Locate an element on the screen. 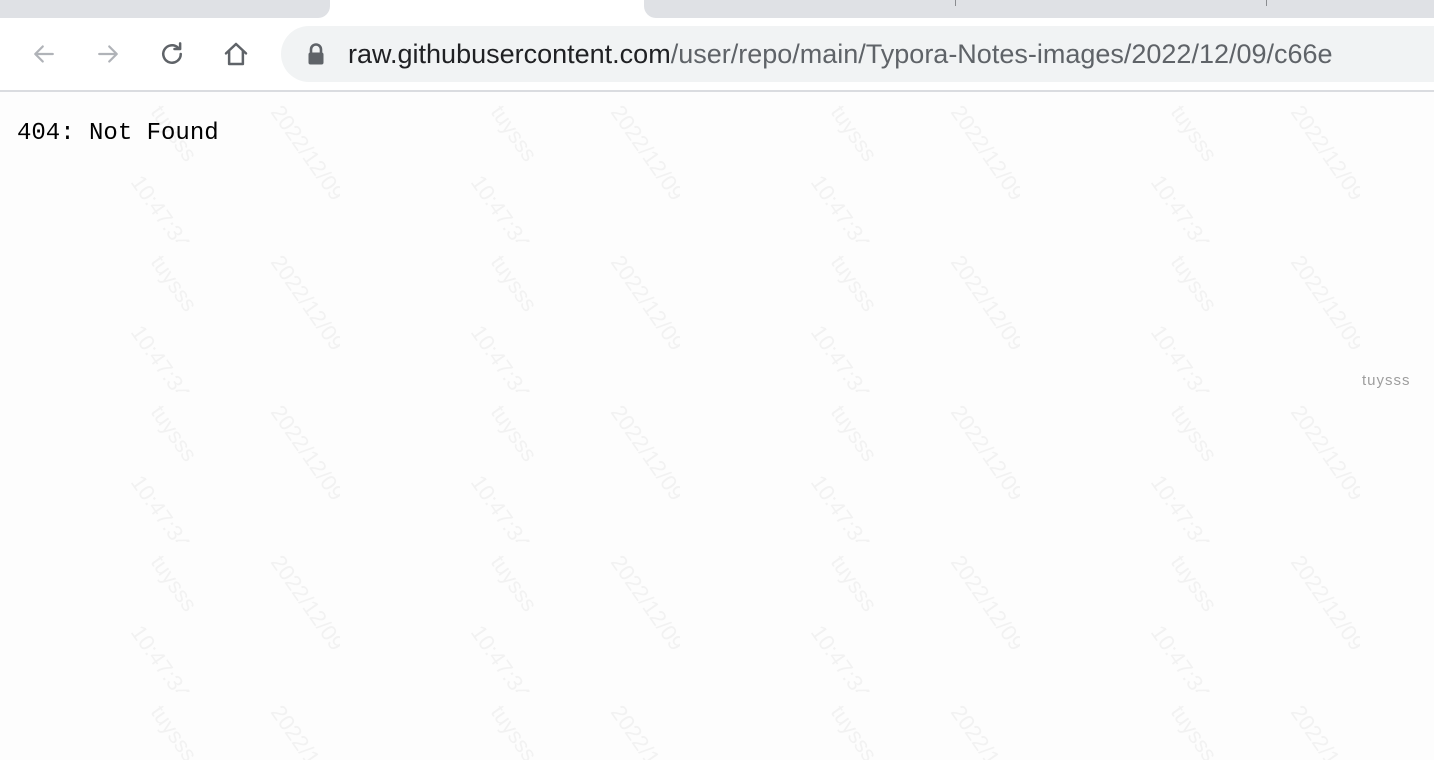 The height and width of the screenshot is (760, 1434). reload-icon is located at coordinates (172, 53).